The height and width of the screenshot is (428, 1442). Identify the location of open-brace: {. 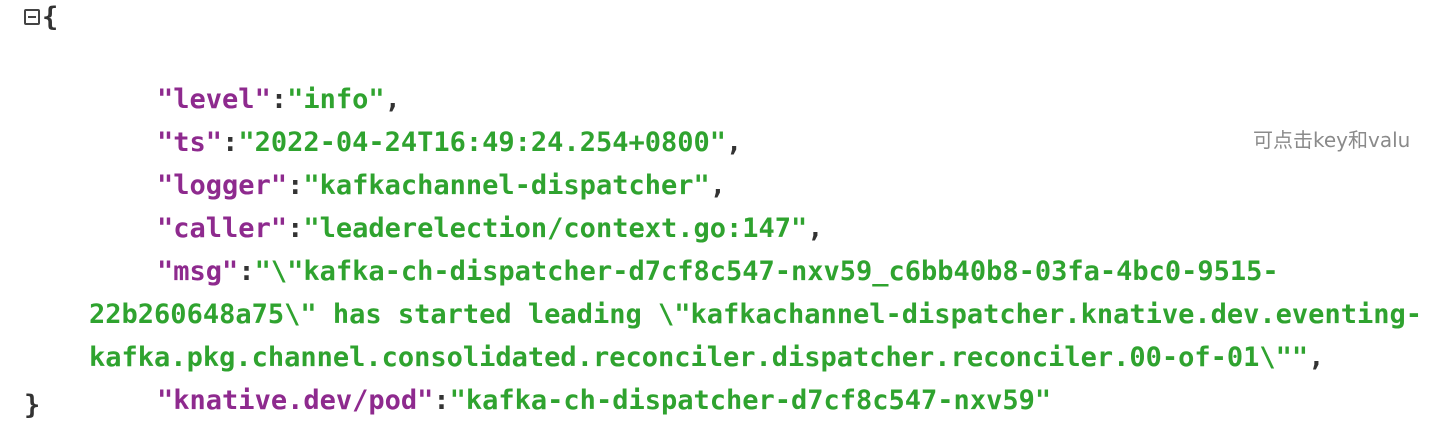
(50, 17).